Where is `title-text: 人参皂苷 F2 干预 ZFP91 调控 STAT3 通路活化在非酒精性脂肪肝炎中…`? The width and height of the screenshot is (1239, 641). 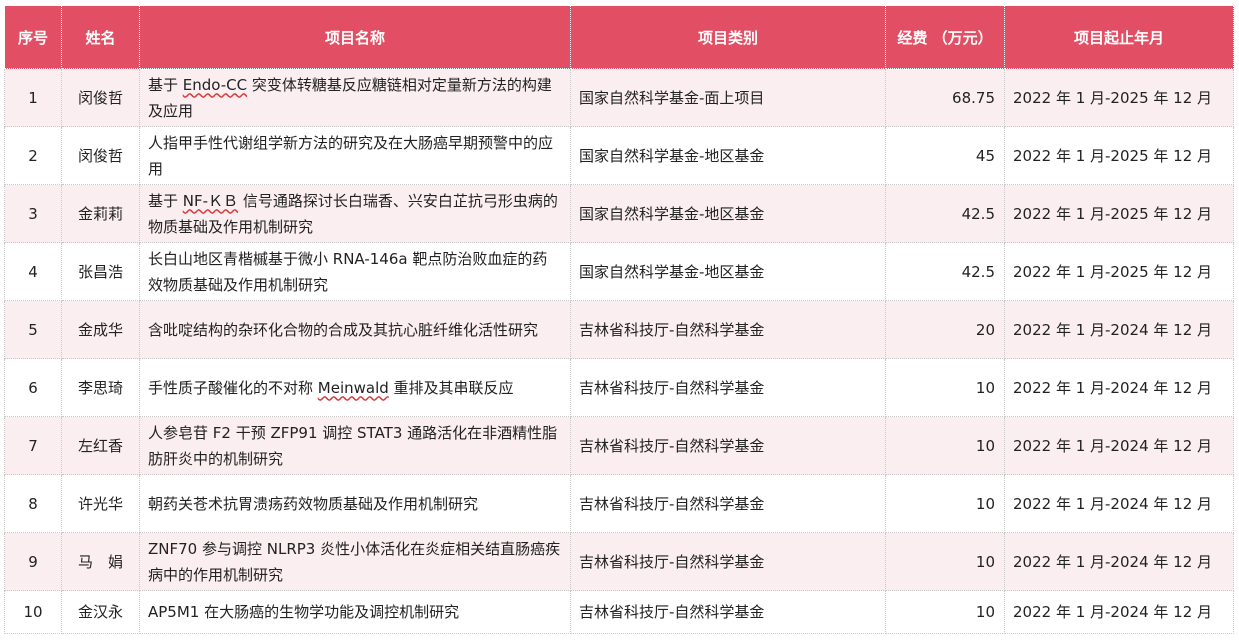 title-text: 人参皂苷 F2 干预 ZFP91 调控 STAT3 通路活化在非酒精性脂肪肝炎中… is located at coordinates (353, 445).